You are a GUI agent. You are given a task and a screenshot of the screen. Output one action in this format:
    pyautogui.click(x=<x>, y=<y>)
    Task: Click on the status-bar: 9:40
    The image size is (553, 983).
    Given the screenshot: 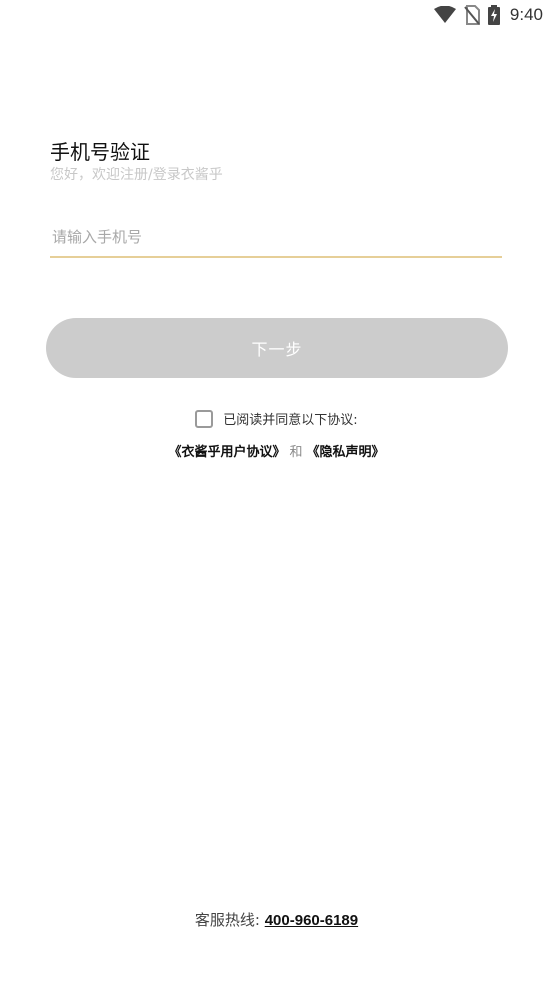 What is the action you would take?
    pyautogui.click(x=276, y=15)
    